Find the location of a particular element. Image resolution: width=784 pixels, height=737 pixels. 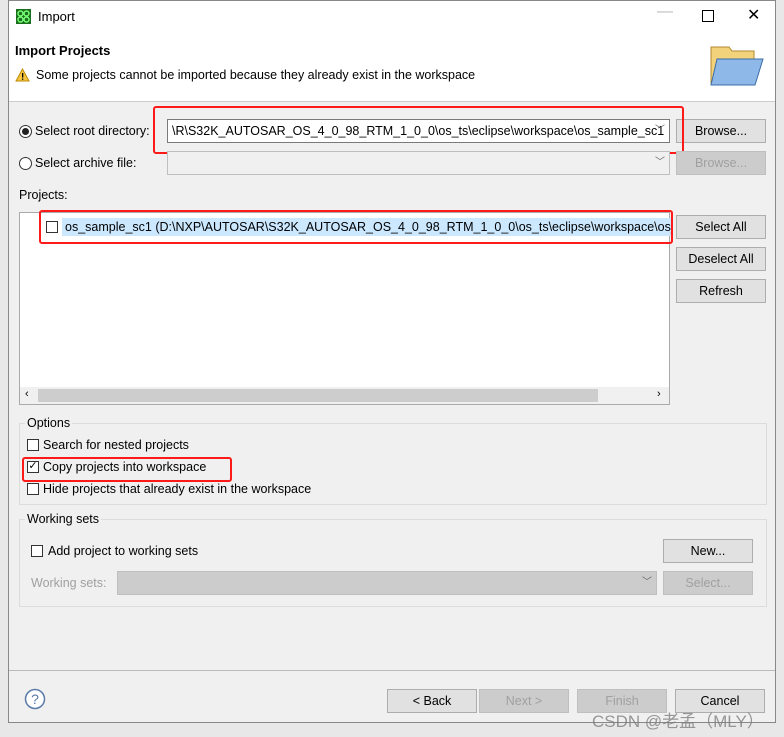

scroll-left-icon: ‹ is located at coordinates (27, 394).